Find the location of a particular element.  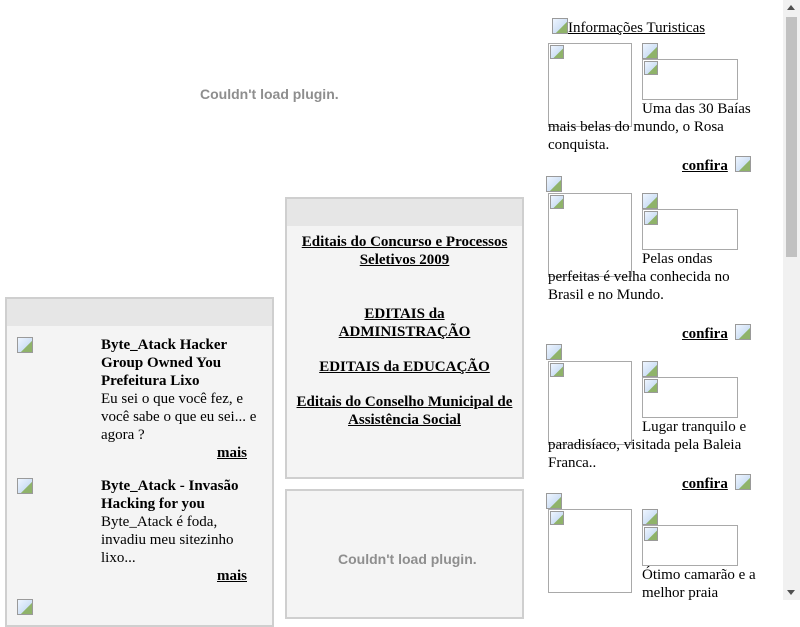

scrollbar-thumb is located at coordinates (791, 137).